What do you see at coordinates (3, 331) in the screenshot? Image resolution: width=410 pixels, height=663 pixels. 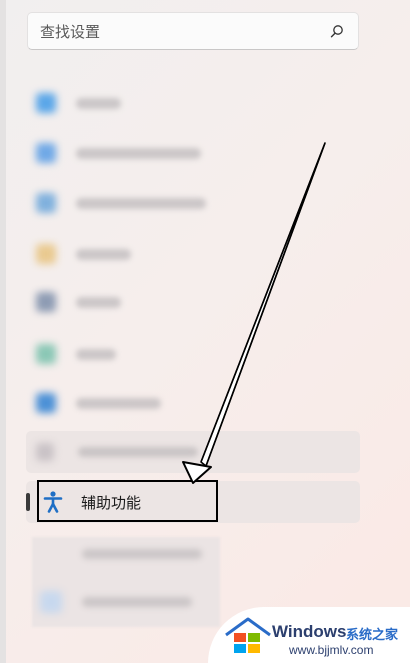 I see `window-left-edge` at bounding box center [3, 331].